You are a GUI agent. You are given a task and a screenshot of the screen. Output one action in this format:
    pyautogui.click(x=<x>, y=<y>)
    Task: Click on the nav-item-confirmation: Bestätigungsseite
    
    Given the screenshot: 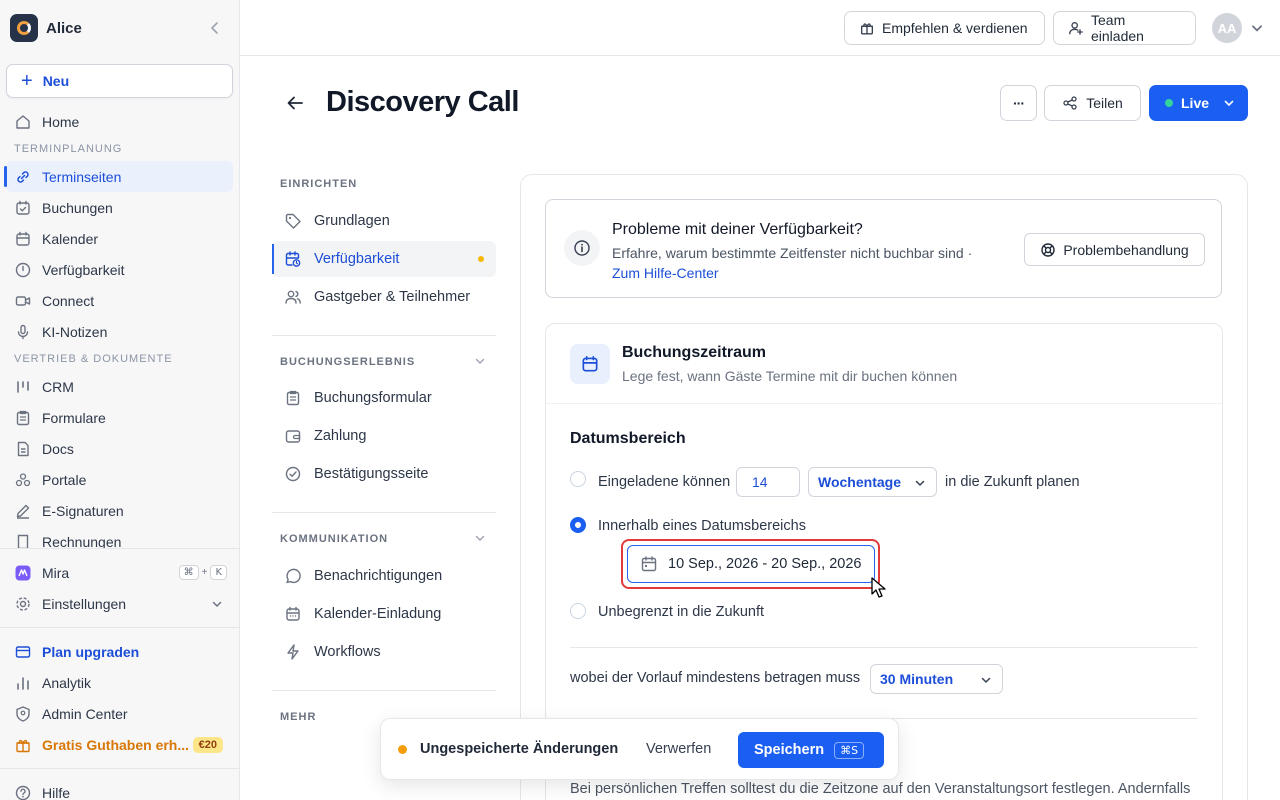 What is the action you would take?
    pyautogui.click(x=384, y=474)
    